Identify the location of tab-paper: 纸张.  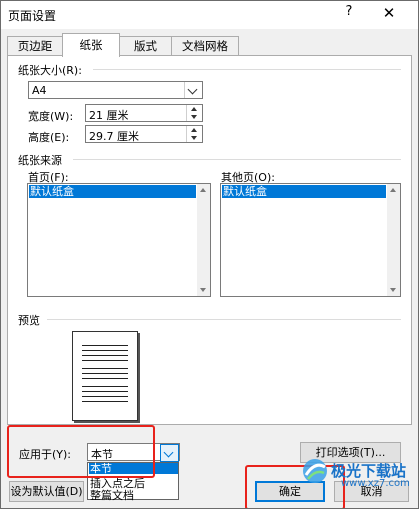
(91, 45).